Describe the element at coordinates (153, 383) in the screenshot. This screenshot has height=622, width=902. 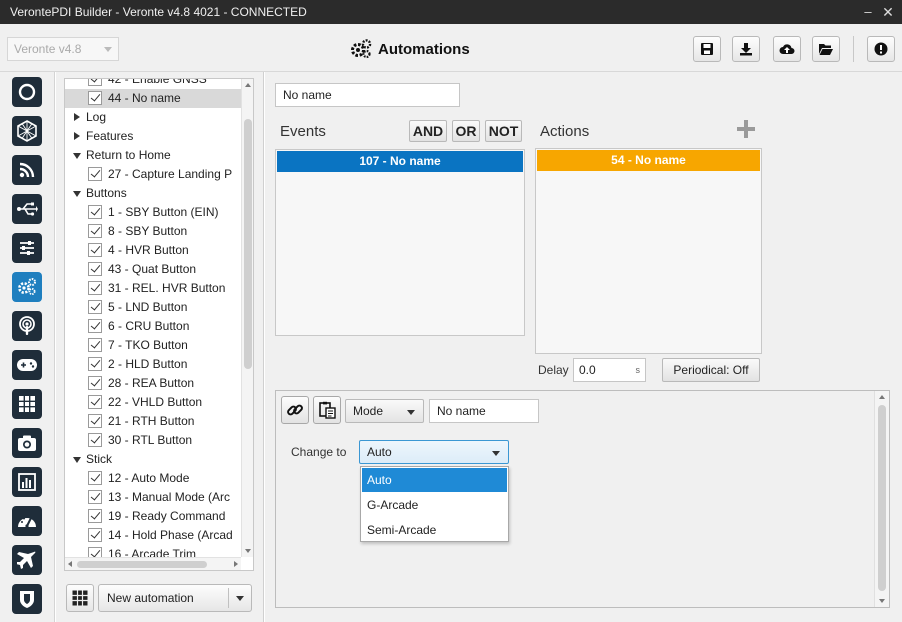
I see `tree-row: 28 - REA Button` at that location.